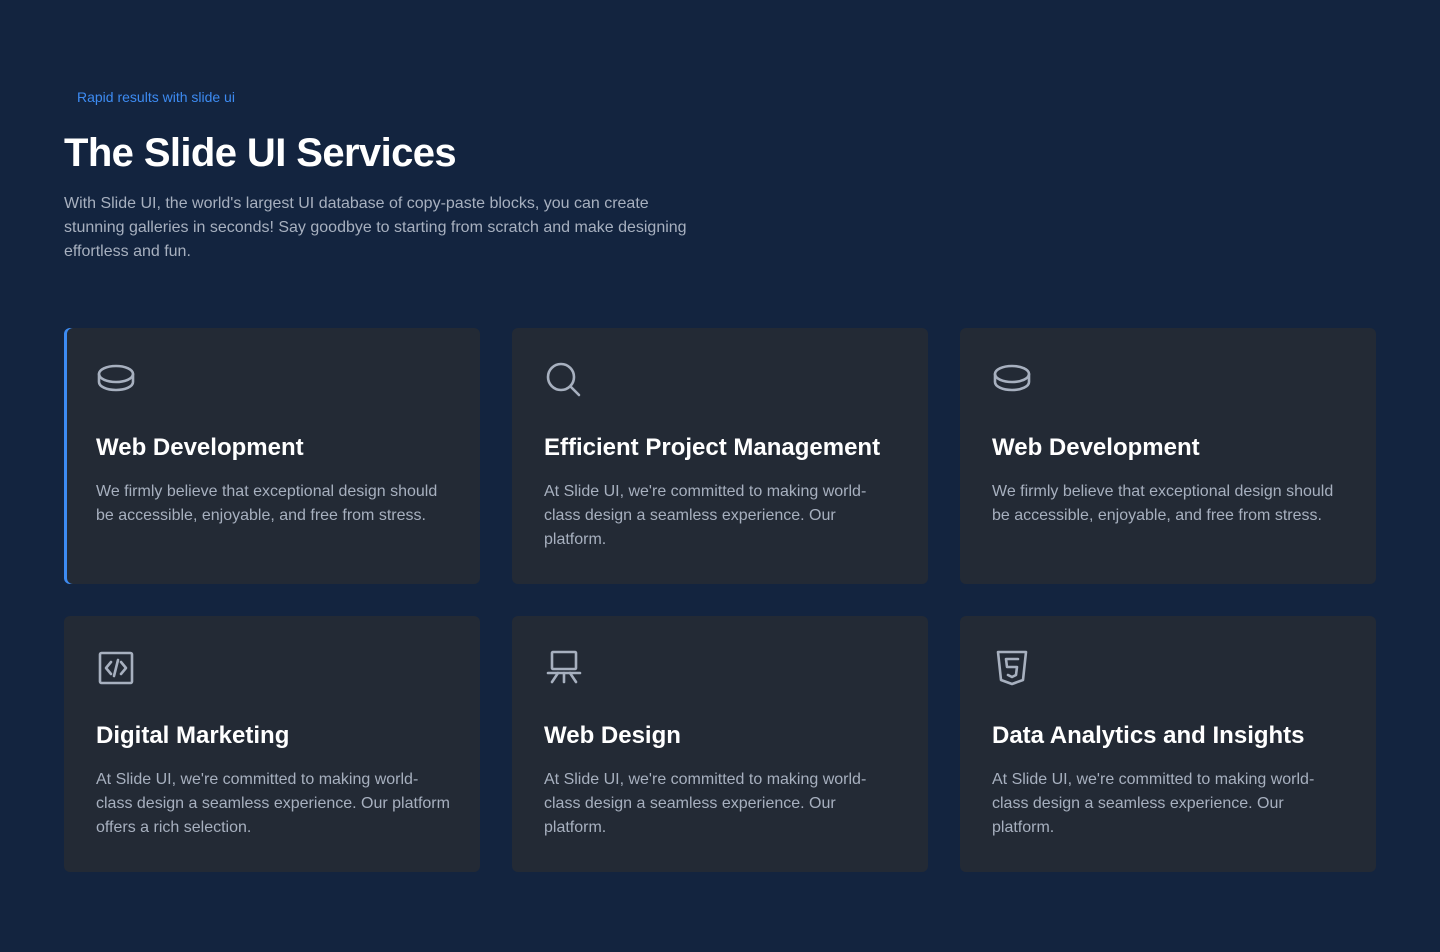  Describe the element at coordinates (156, 97) in the screenshot. I see `eyebrow-text: Rapid results with slide ui` at that location.